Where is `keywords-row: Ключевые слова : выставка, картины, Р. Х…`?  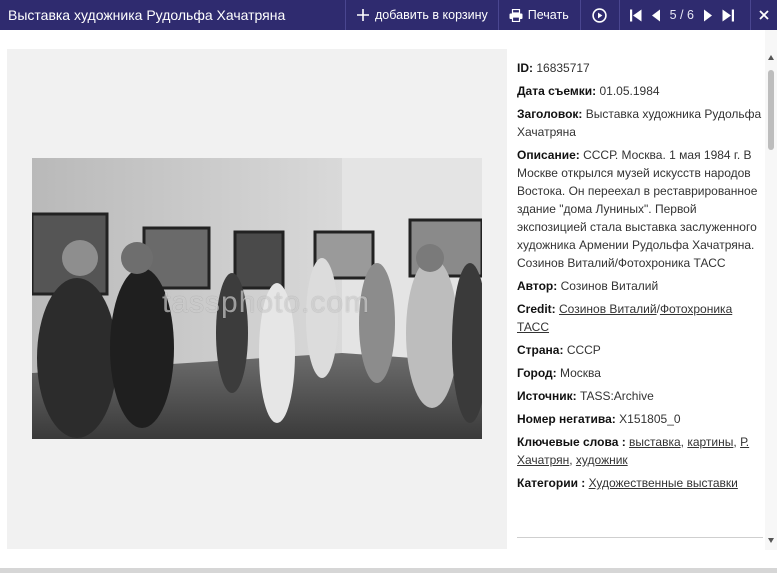
keywords-row: Ключевые слова : выставка, картины, Р. Х… is located at coordinates (640, 451).